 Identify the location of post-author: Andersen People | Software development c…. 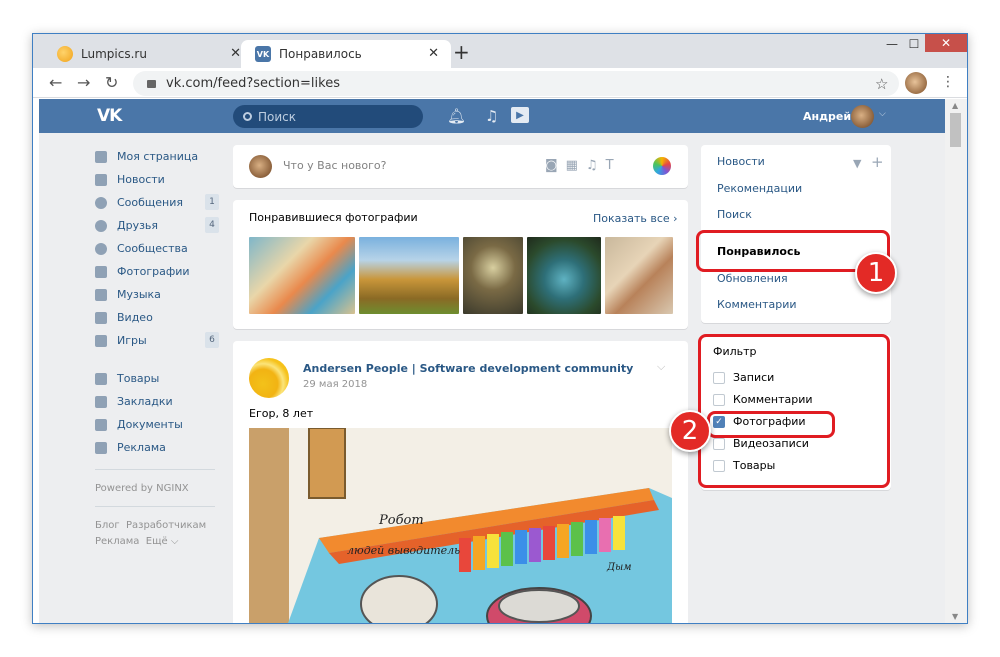
(468, 368).